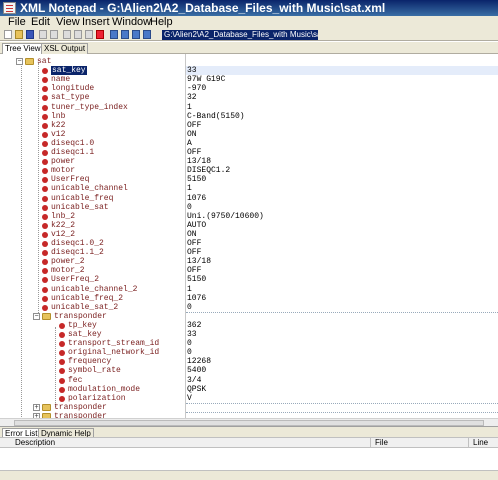 This screenshot has width=498, height=480. I want to click on tree-row: power_2, so click(92, 261).